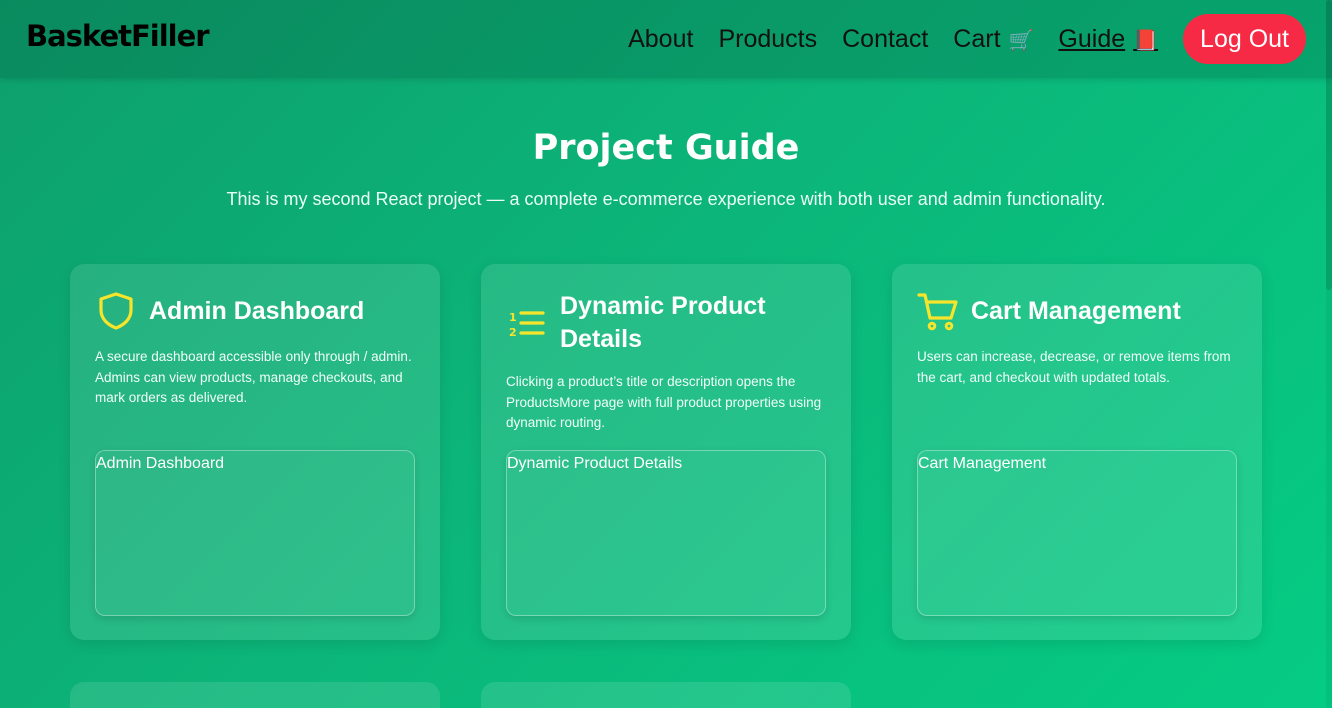  I want to click on card-image: Admin Dashboard, so click(255, 533).